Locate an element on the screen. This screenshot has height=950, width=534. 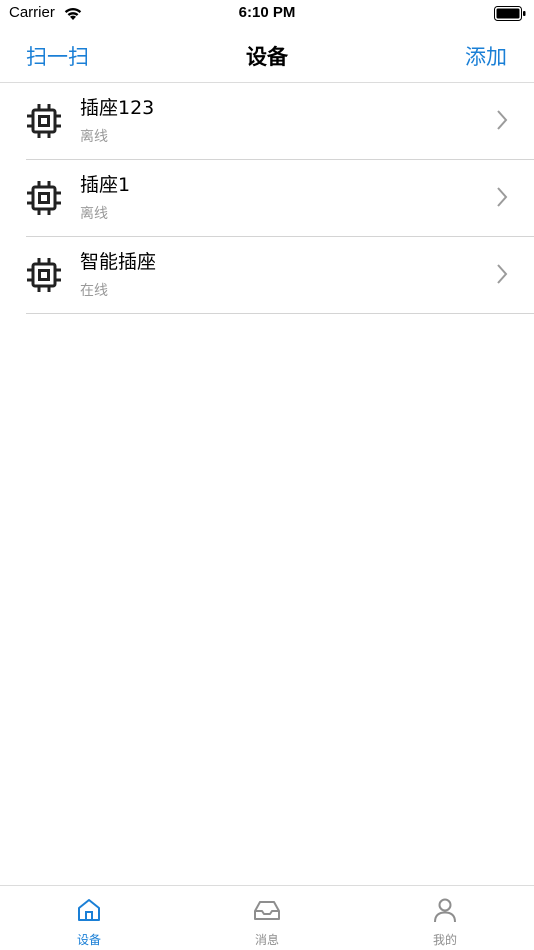
device-row: 插座123 离线 is located at coordinates (267, 121).